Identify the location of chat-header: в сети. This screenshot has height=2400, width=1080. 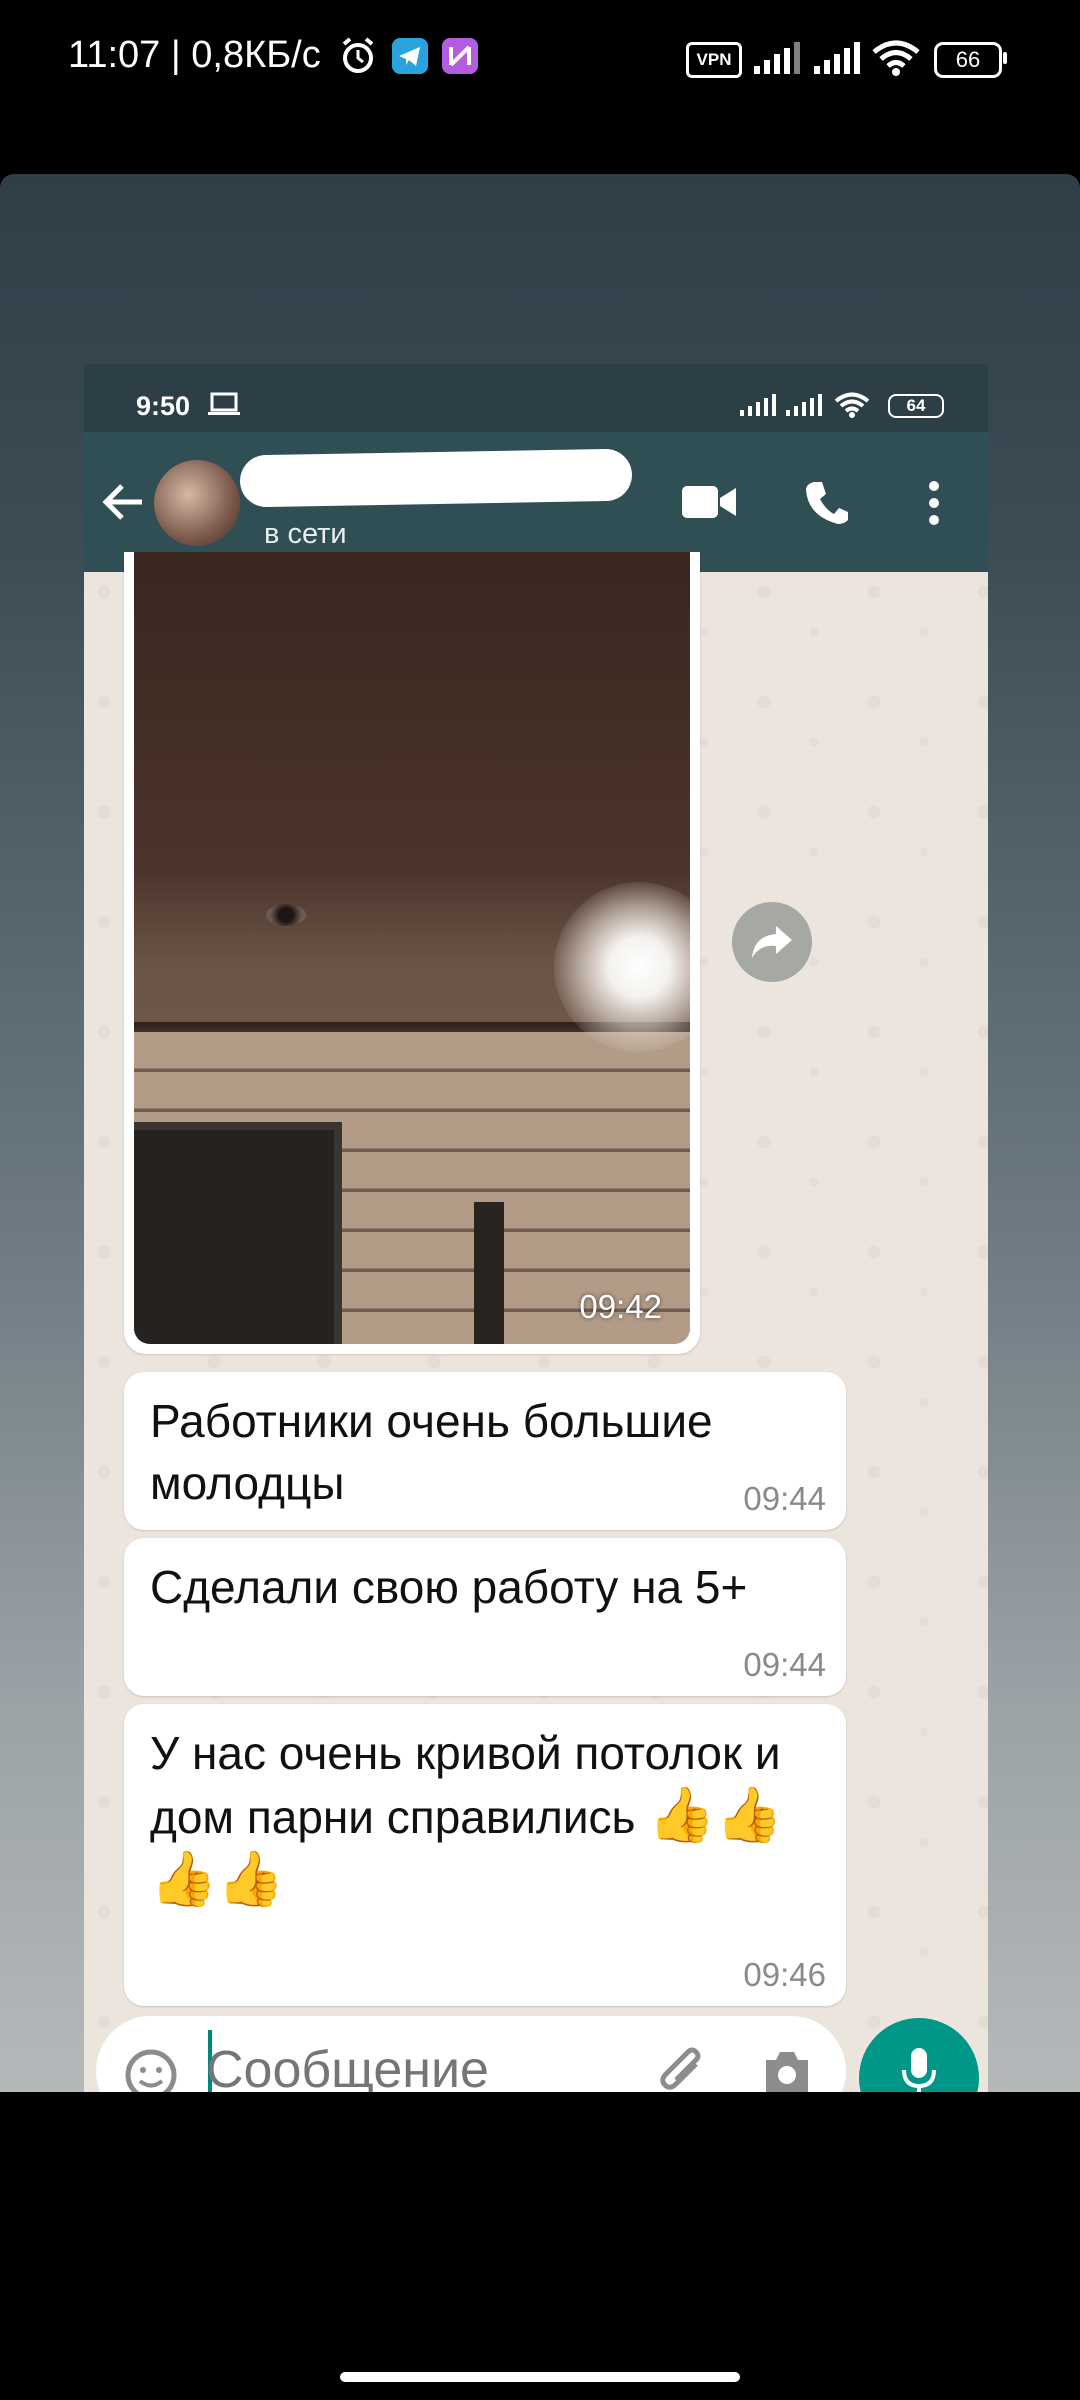
(536, 502).